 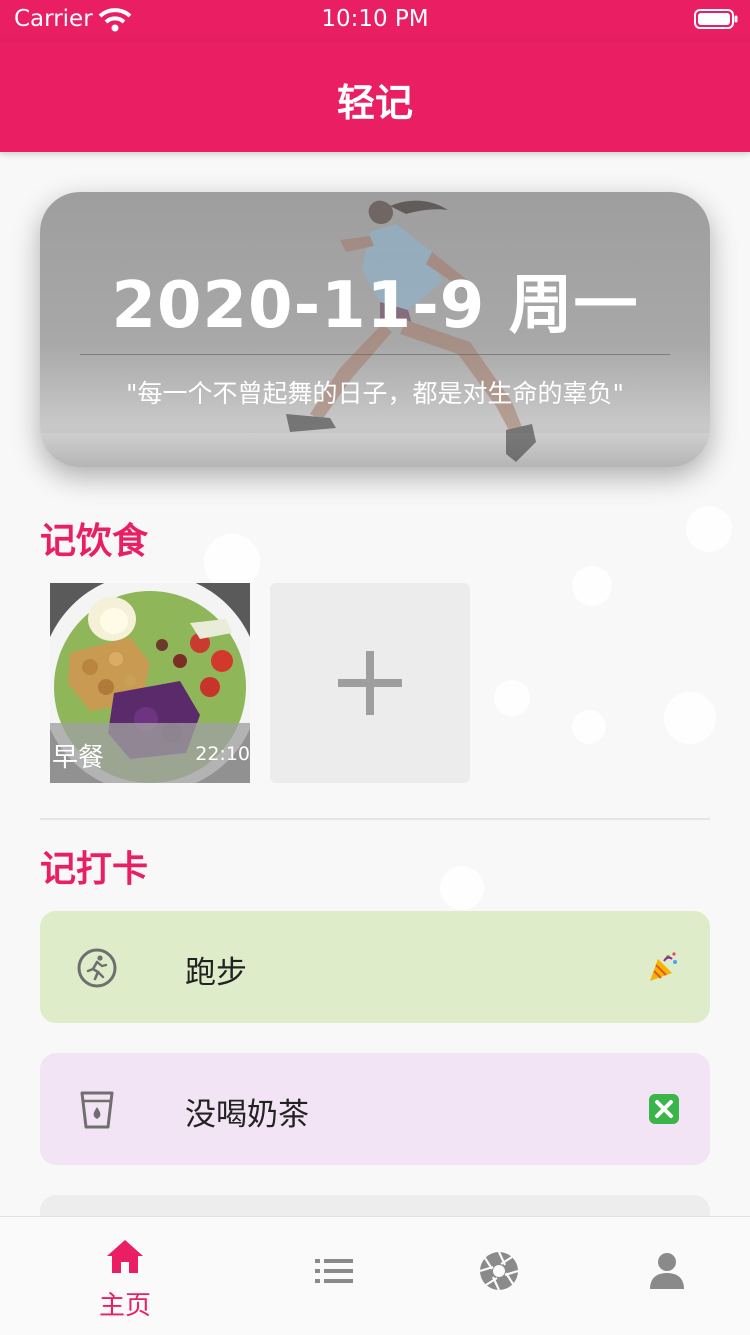 I want to click on tab-list, so click(x=333, y=1276).